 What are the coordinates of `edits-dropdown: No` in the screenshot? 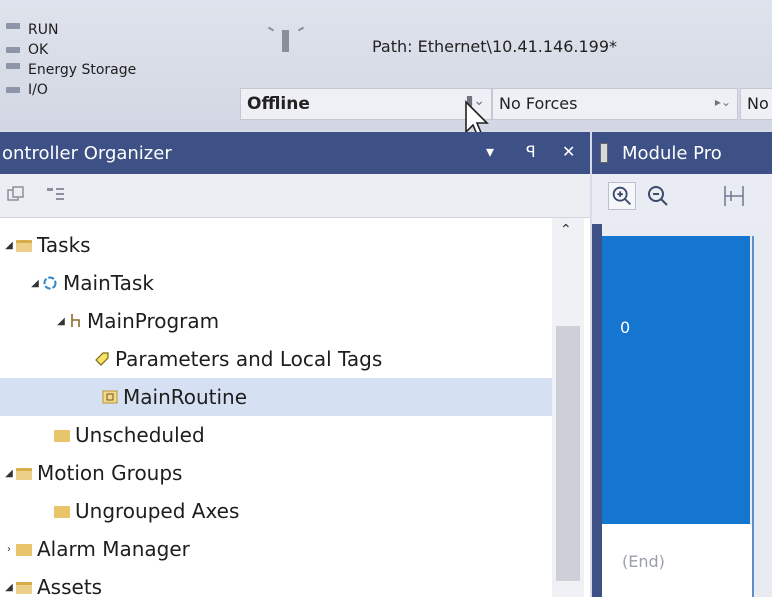 It's located at (756, 104).